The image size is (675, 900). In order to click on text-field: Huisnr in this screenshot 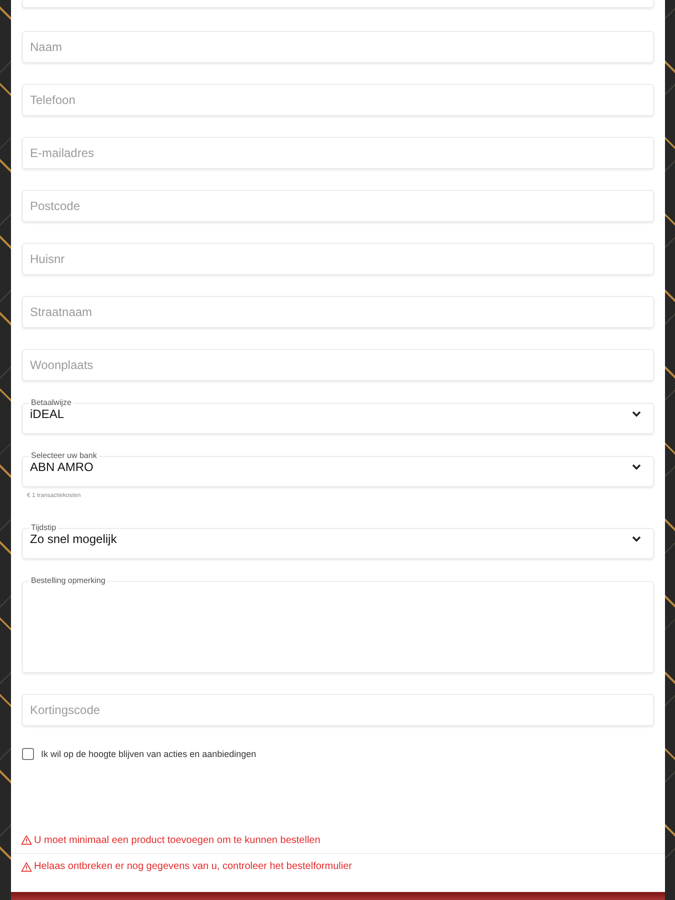, I will do `click(338, 259)`.